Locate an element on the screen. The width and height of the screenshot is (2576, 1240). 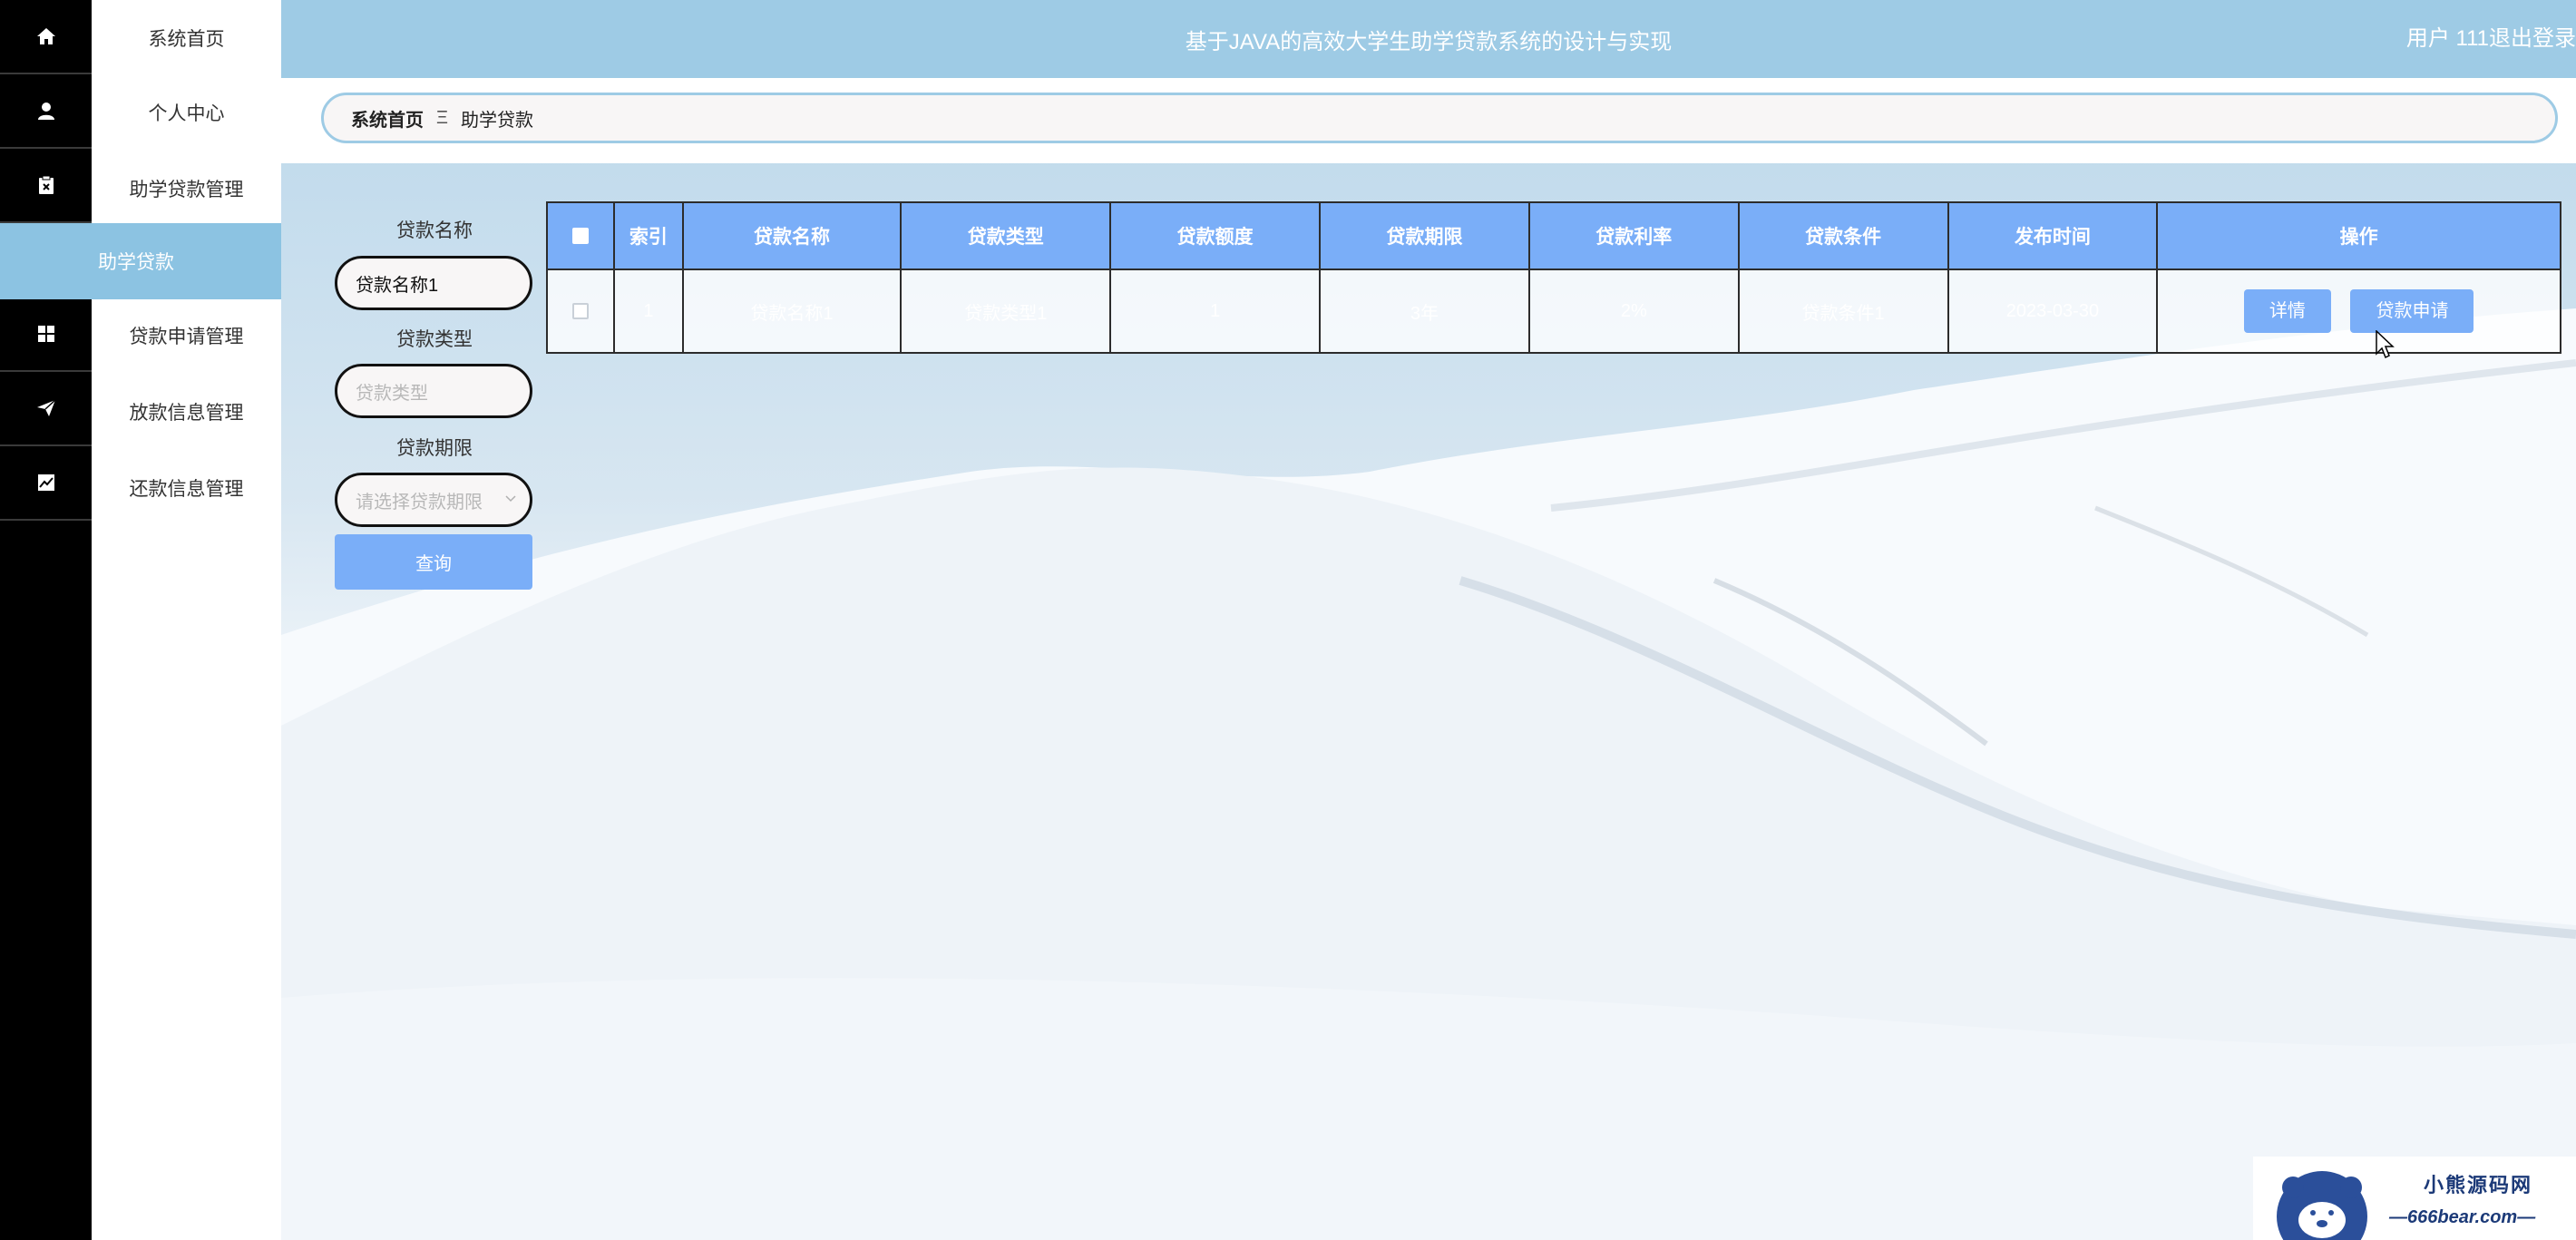
sidebar: 系统首页 个人中心 助学贷款管理 贷款申请管理 放款信息管理 还款信息管理 is located at coordinates (186, 620).